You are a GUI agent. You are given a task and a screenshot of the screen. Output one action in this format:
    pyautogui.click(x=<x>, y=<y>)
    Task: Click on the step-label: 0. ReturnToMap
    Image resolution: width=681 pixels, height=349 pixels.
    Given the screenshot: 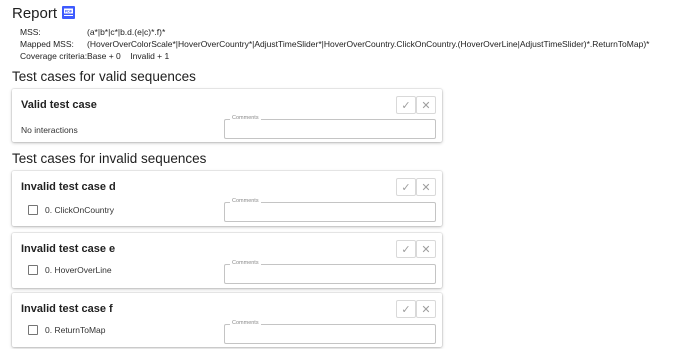 What is the action you would take?
    pyautogui.click(x=75, y=330)
    